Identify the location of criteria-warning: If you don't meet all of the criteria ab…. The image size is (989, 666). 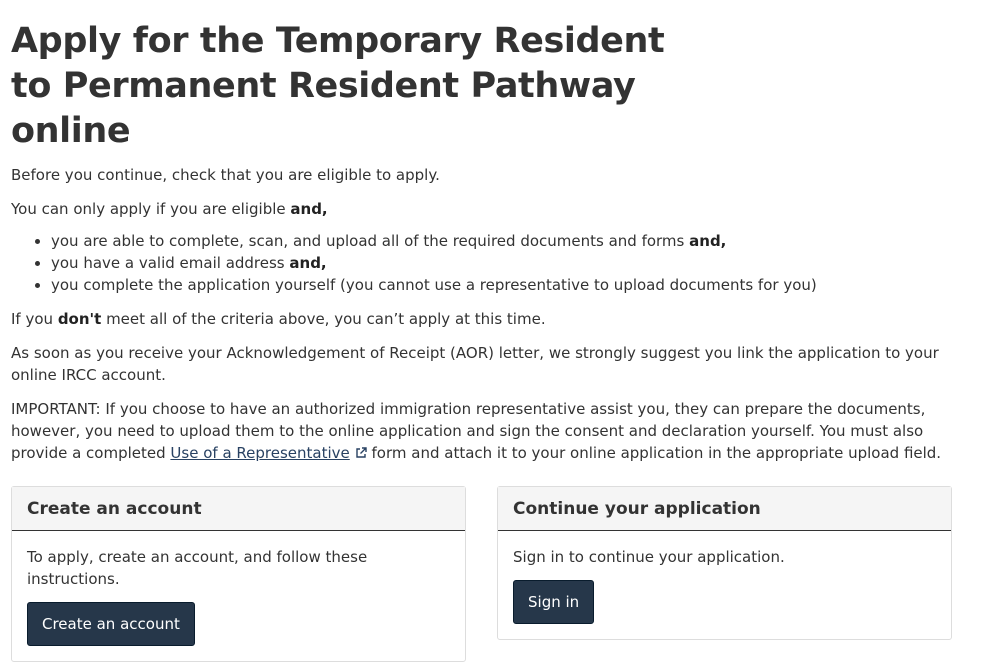
(278, 319).